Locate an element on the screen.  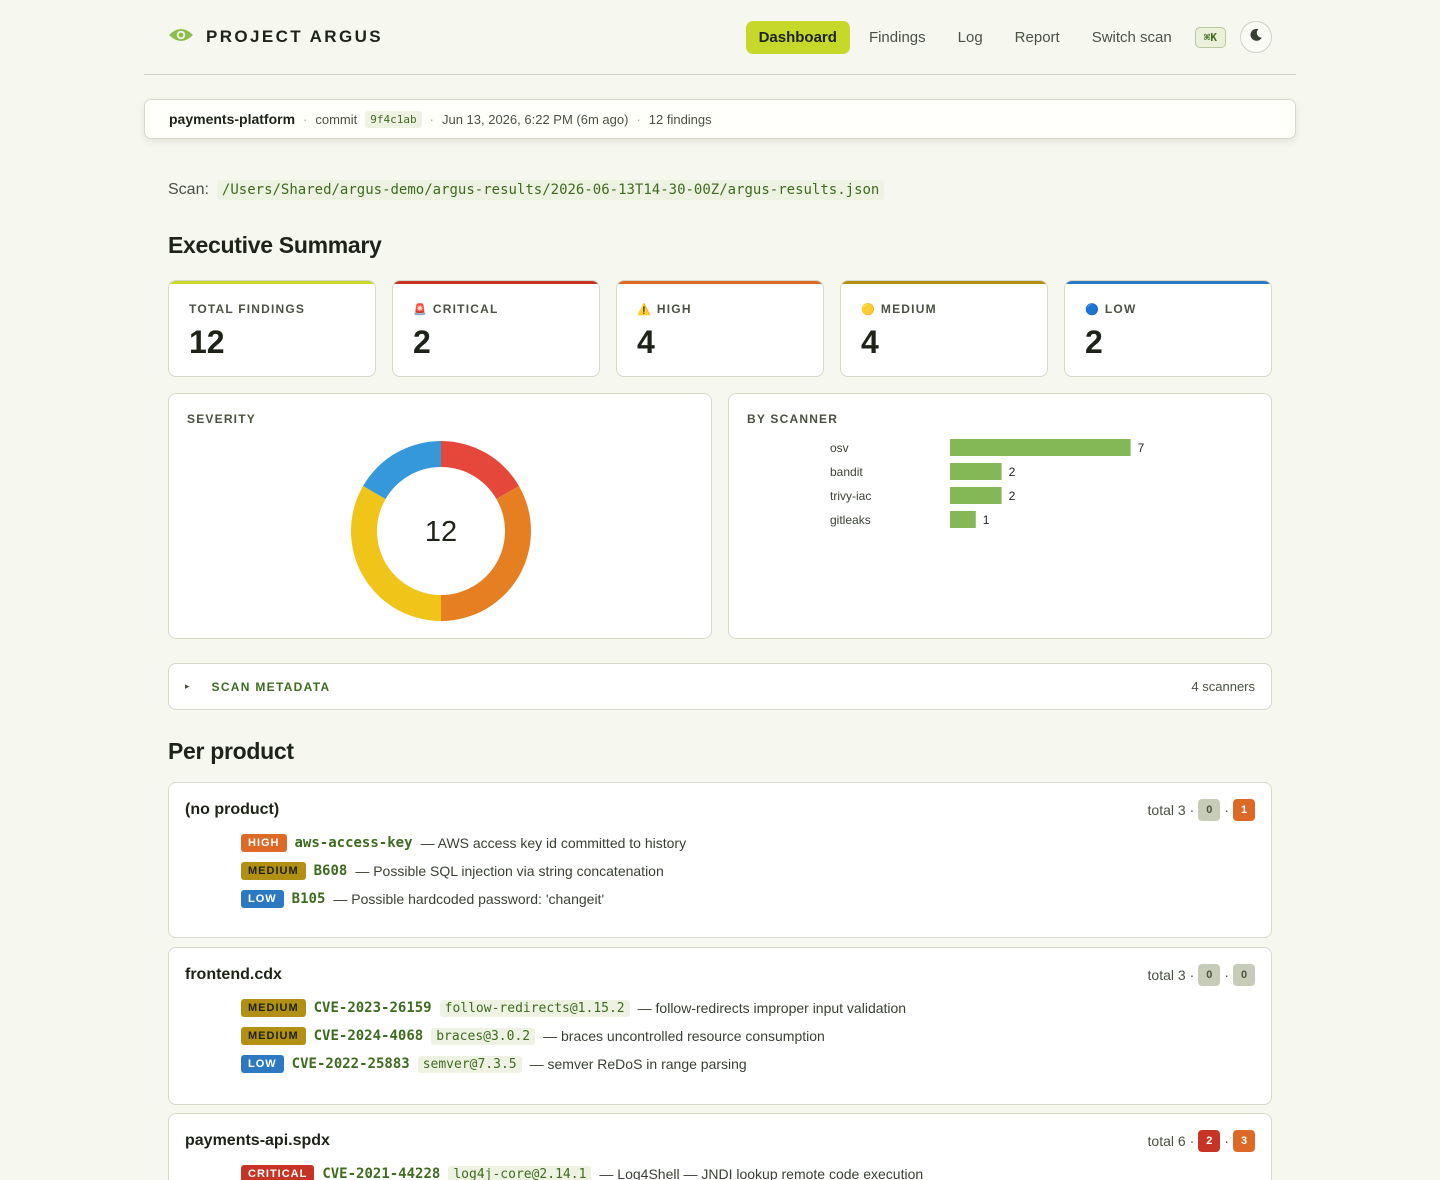
package-chip: follow-redirects@1.15.2 is located at coordinates (534, 1008).